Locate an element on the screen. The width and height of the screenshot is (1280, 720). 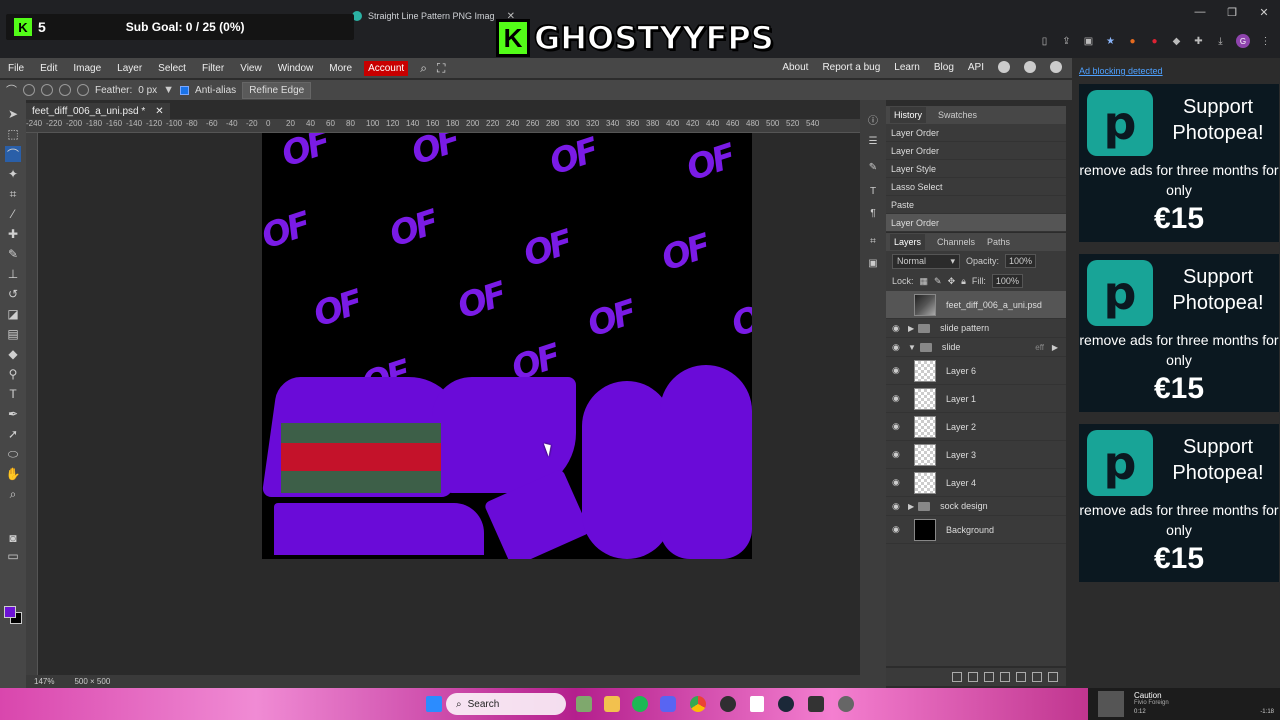
extension-fox-icon: ● is located at coordinates (1132, 41).